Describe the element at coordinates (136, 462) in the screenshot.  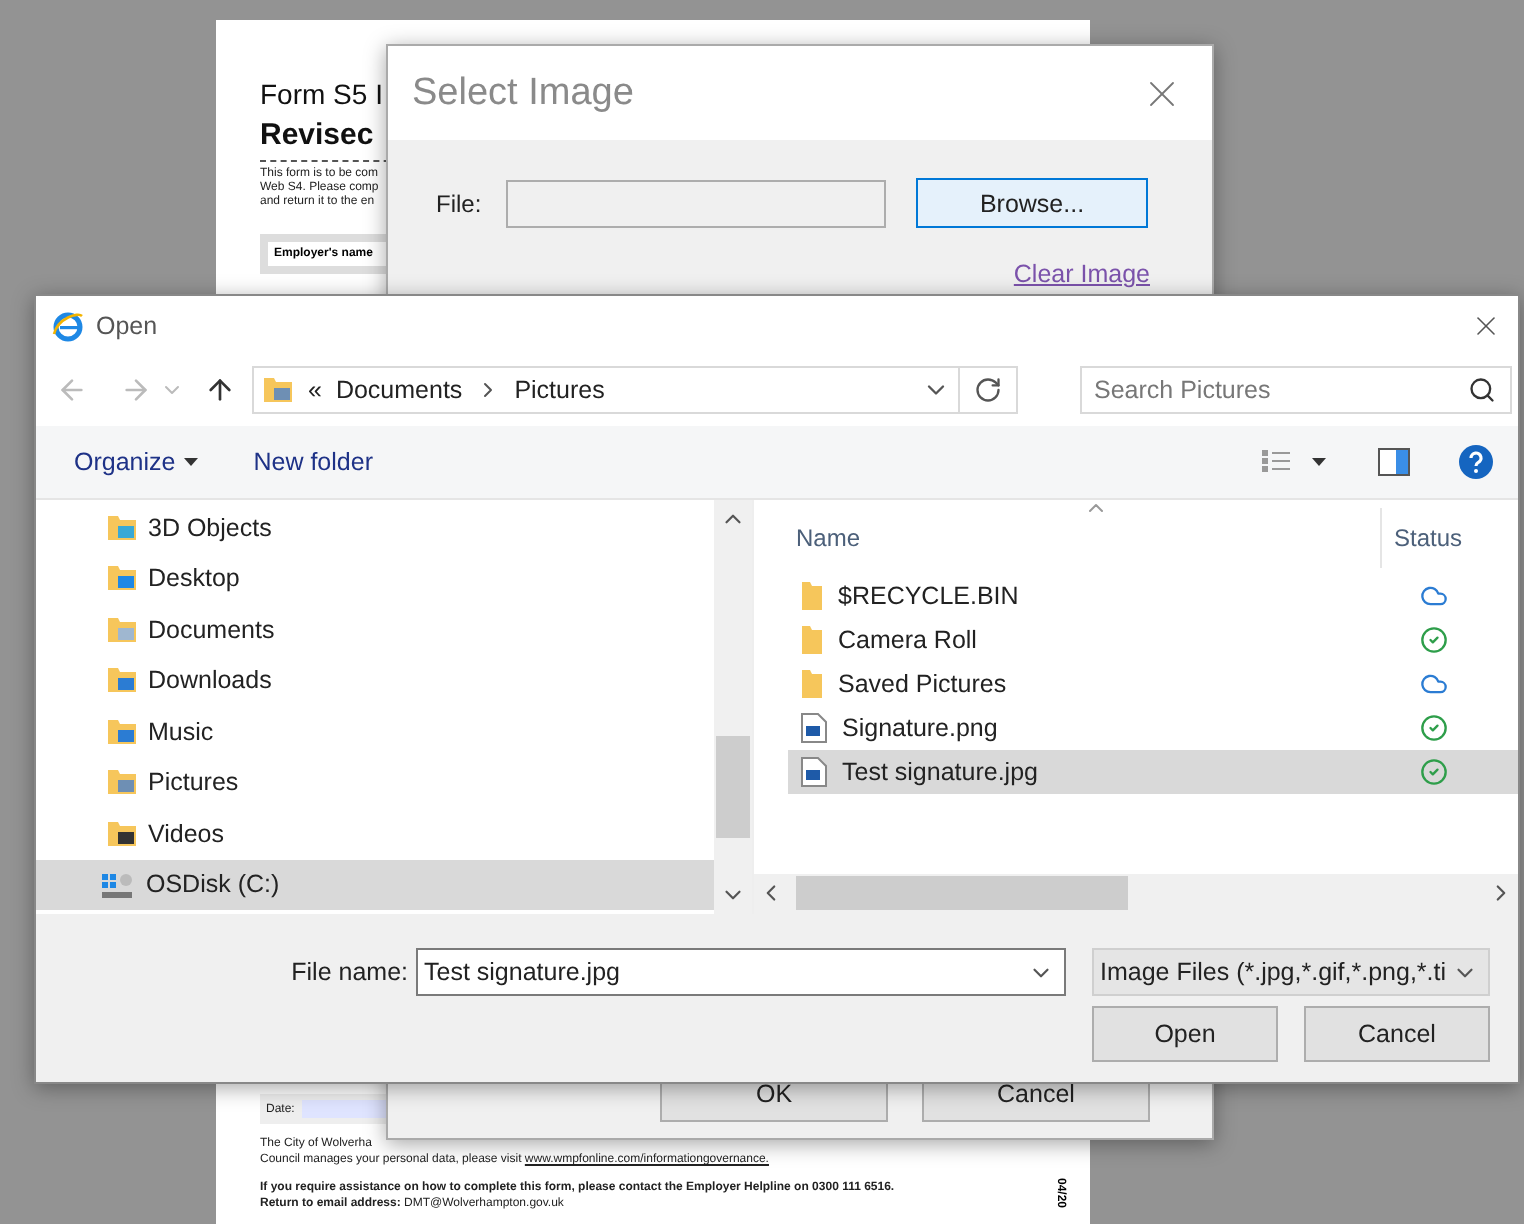
I see `organize-menu: Organize` at that location.